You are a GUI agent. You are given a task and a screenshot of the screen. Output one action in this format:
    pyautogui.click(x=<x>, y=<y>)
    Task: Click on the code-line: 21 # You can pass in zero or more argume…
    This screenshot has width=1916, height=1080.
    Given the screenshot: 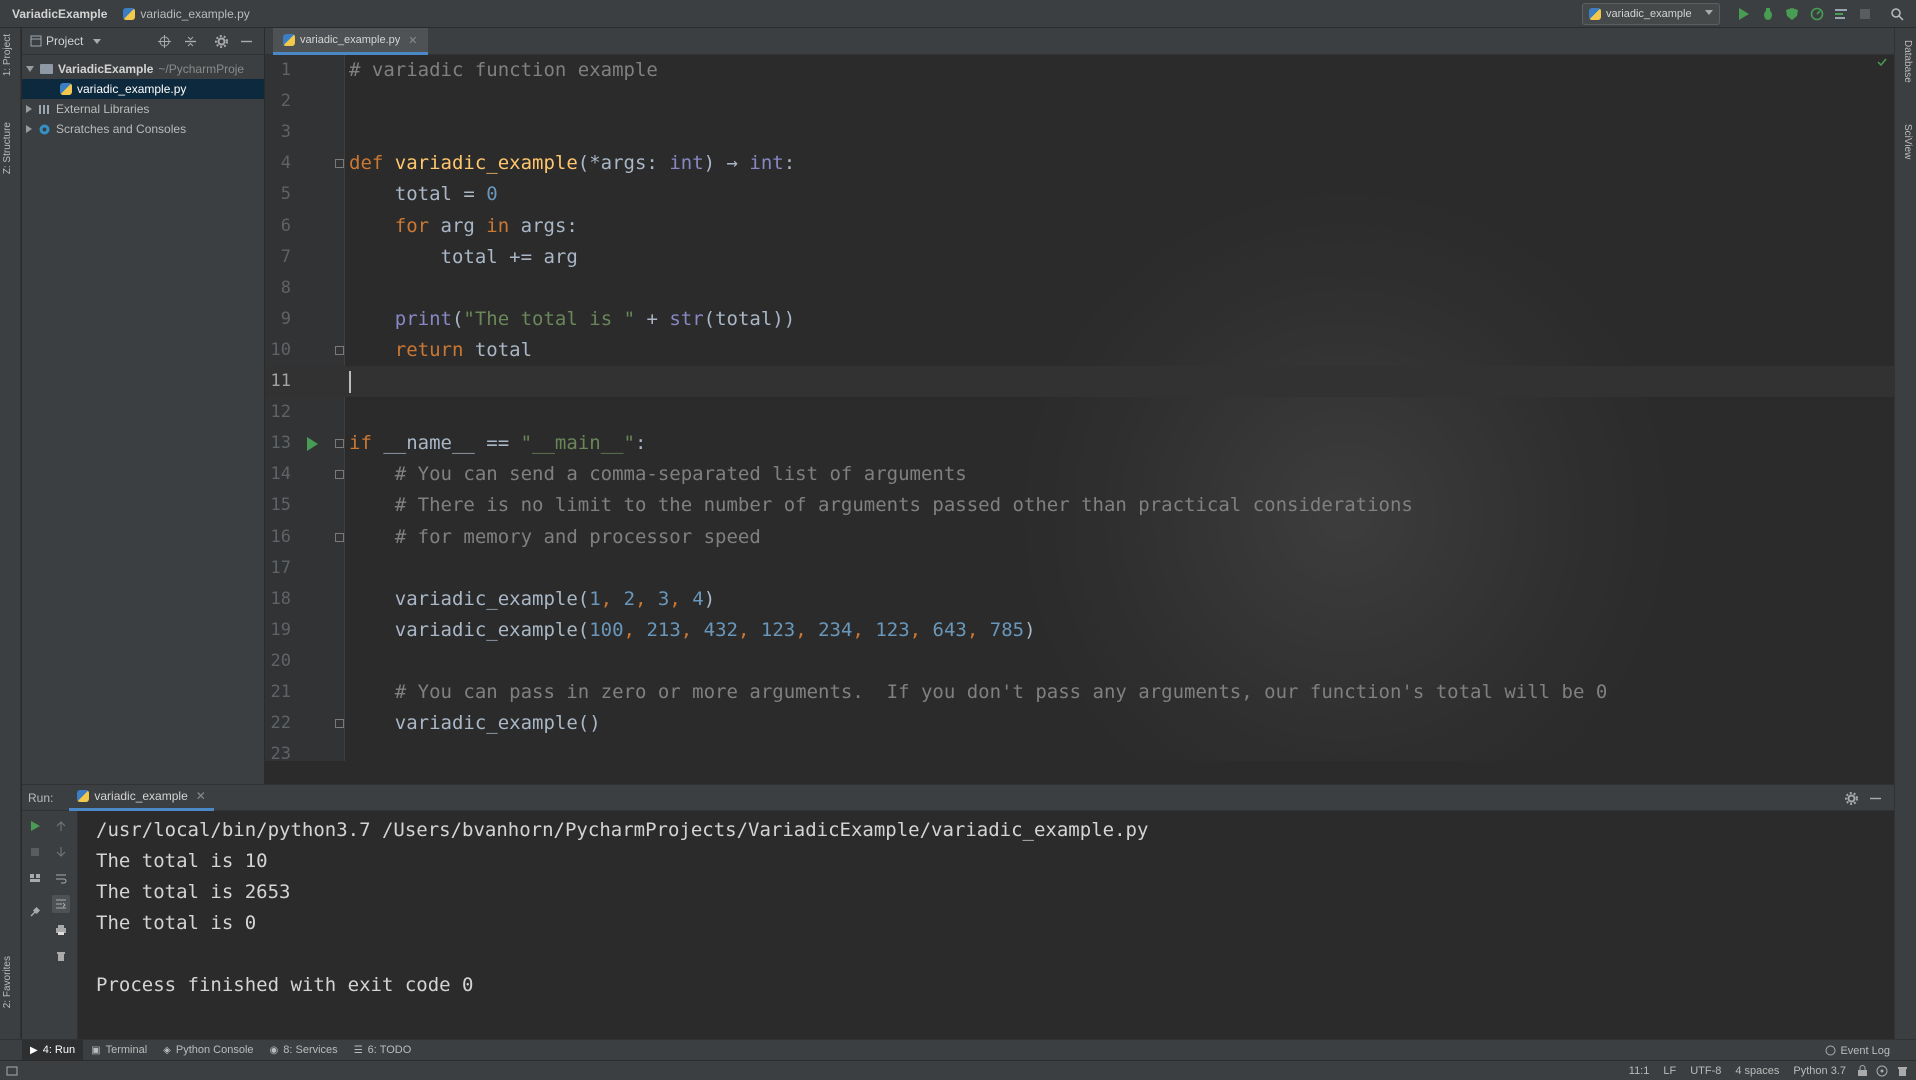 What is the action you would take?
    pyautogui.click(x=1079, y=692)
    